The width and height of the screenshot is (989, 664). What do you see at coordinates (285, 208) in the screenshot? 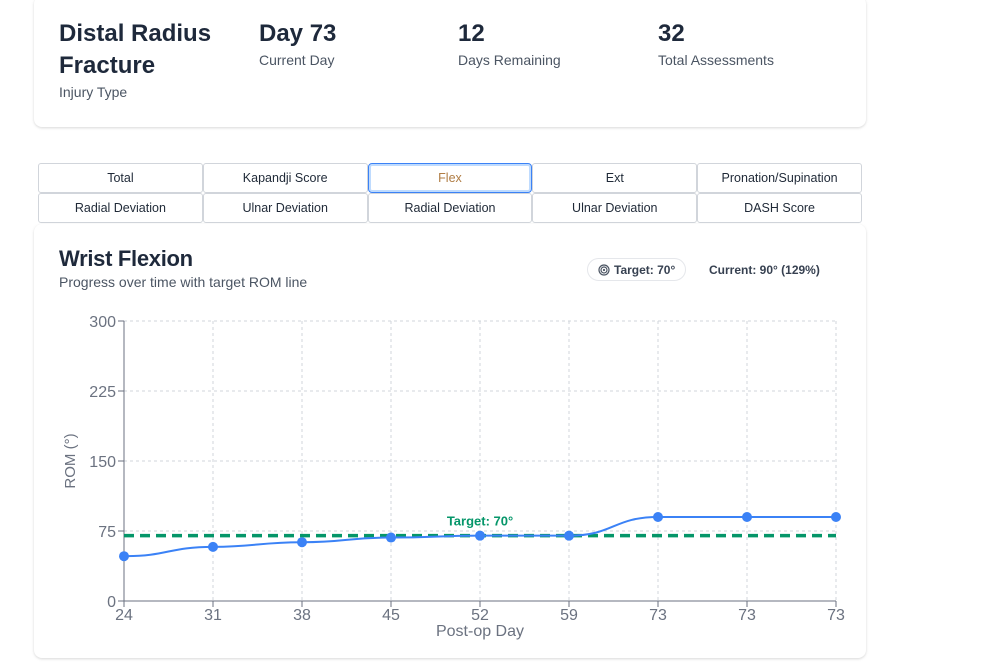
I see `tab-ulnar-deviation: Ulnar Deviation` at bounding box center [285, 208].